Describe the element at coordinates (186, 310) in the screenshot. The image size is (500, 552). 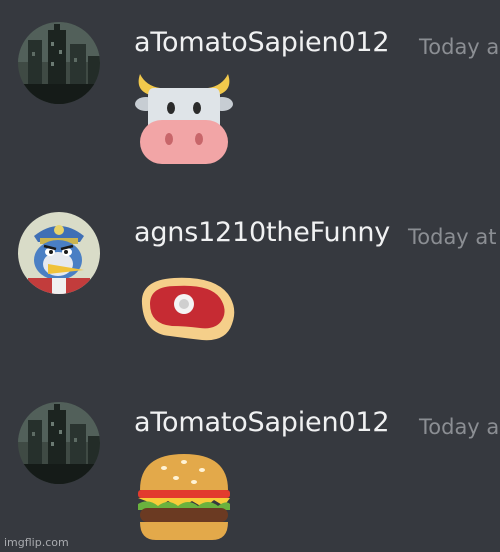
I see `cut-of-meat-emoji` at that location.